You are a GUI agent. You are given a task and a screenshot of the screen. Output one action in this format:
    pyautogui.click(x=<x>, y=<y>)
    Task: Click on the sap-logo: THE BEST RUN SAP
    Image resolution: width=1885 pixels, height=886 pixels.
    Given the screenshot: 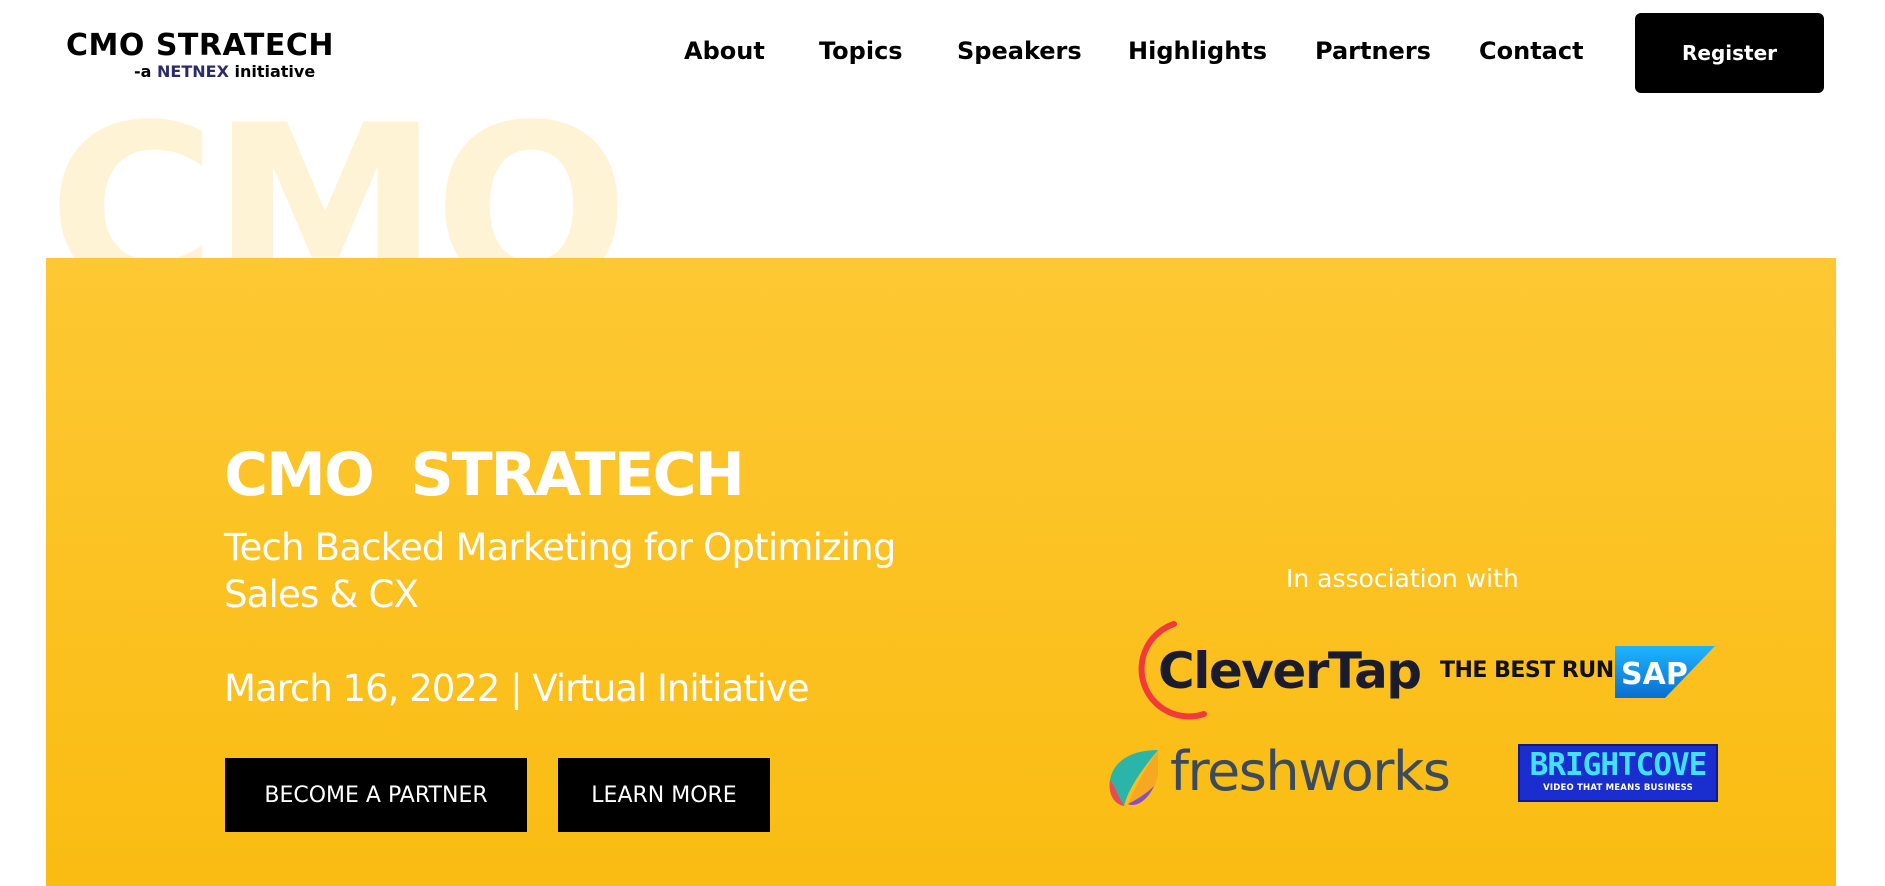 What is the action you would take?
    pyautogui.click(x=1580, y=672)
    